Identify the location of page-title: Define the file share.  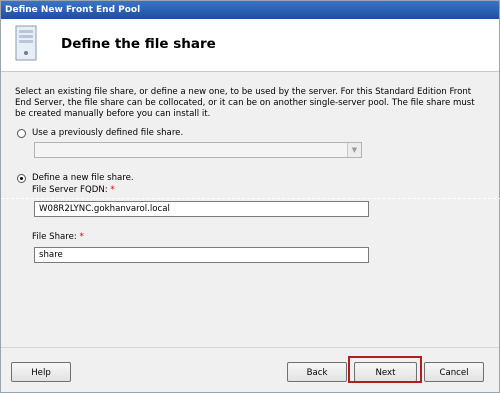
(138, 44).